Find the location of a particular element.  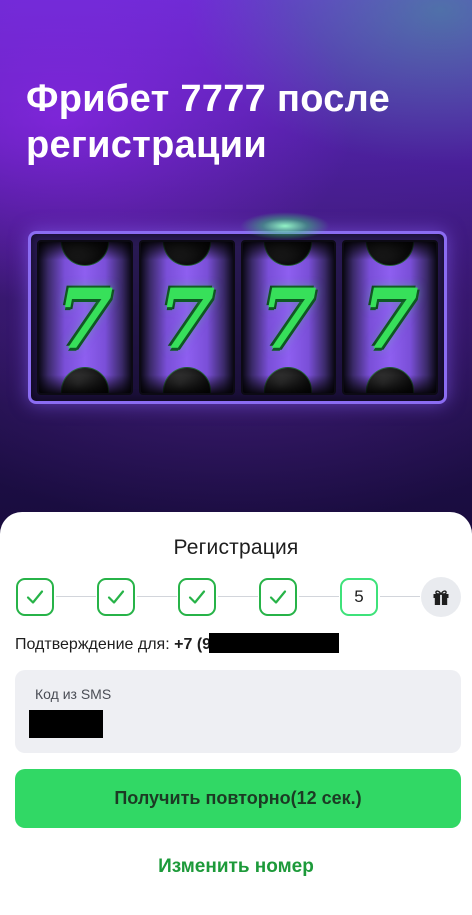

resend-code-button: Получить повторно(12 сек.) is located at coordinates (238, 798).